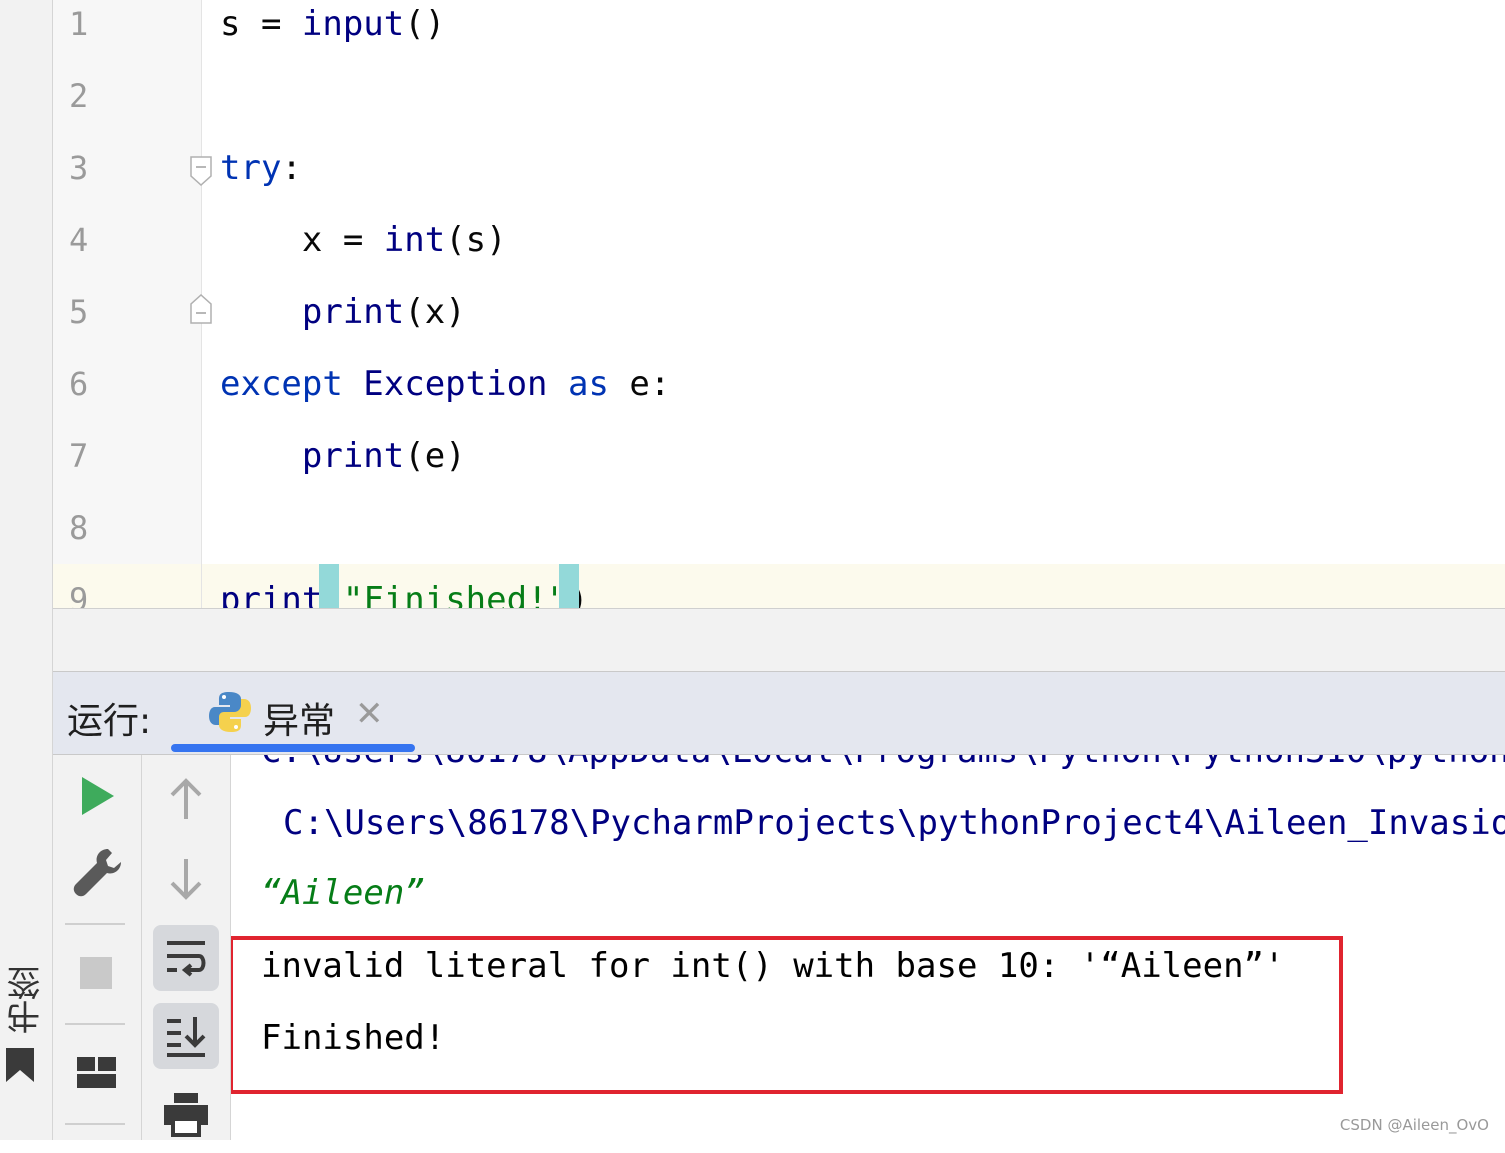  I want to click on run-toolwindow-header: 运行: 异常 ✕, so click(779, 713).